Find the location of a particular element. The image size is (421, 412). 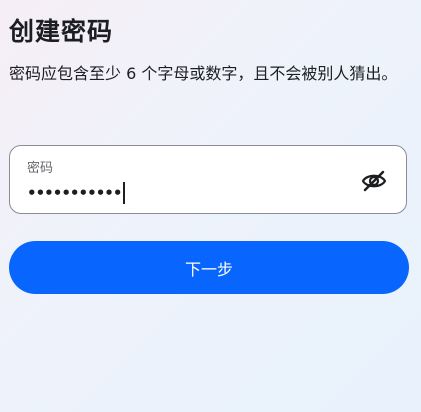

eye-slash-icon is located at coordinates (374, 181).